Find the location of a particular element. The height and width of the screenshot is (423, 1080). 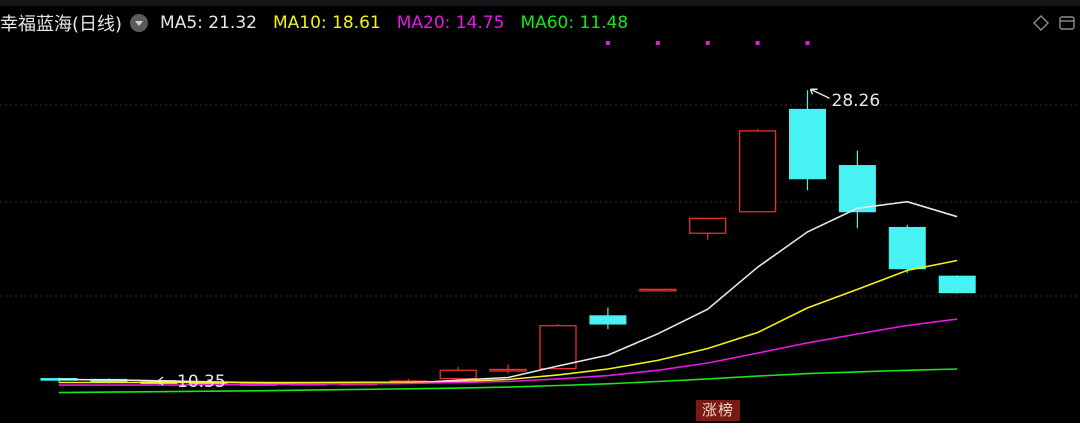

zhang-bang-badge: 涨榜 is located at coordinates (718, 410).